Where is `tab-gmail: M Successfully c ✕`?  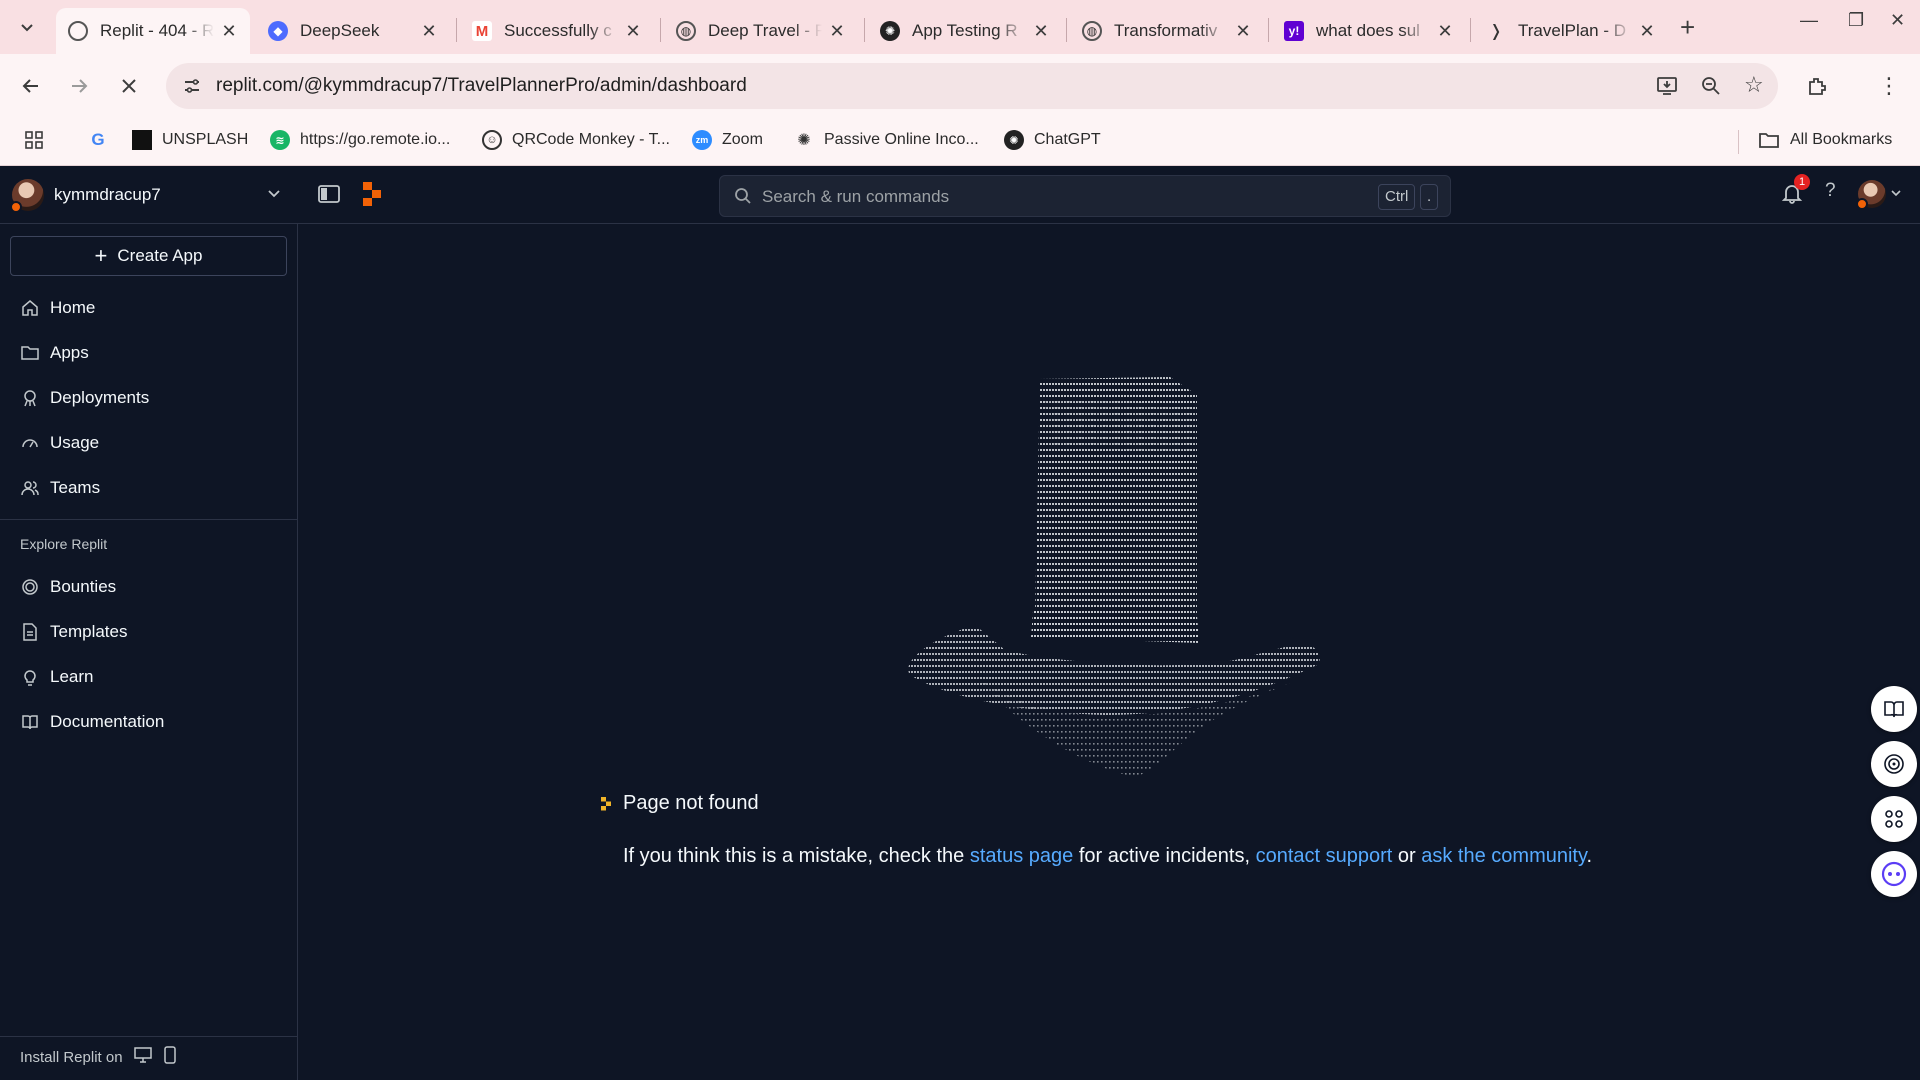
tab-gmail: M Successfully c ✕ is located at coordinates (557, 31).